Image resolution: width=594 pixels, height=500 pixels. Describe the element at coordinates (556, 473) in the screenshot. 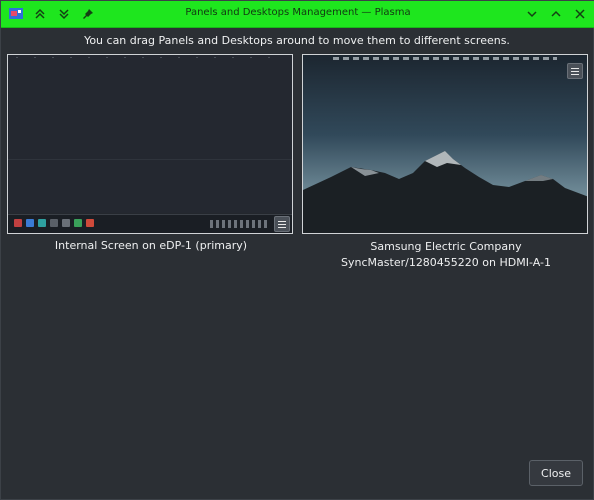

I see `close-button: Close` at that location.